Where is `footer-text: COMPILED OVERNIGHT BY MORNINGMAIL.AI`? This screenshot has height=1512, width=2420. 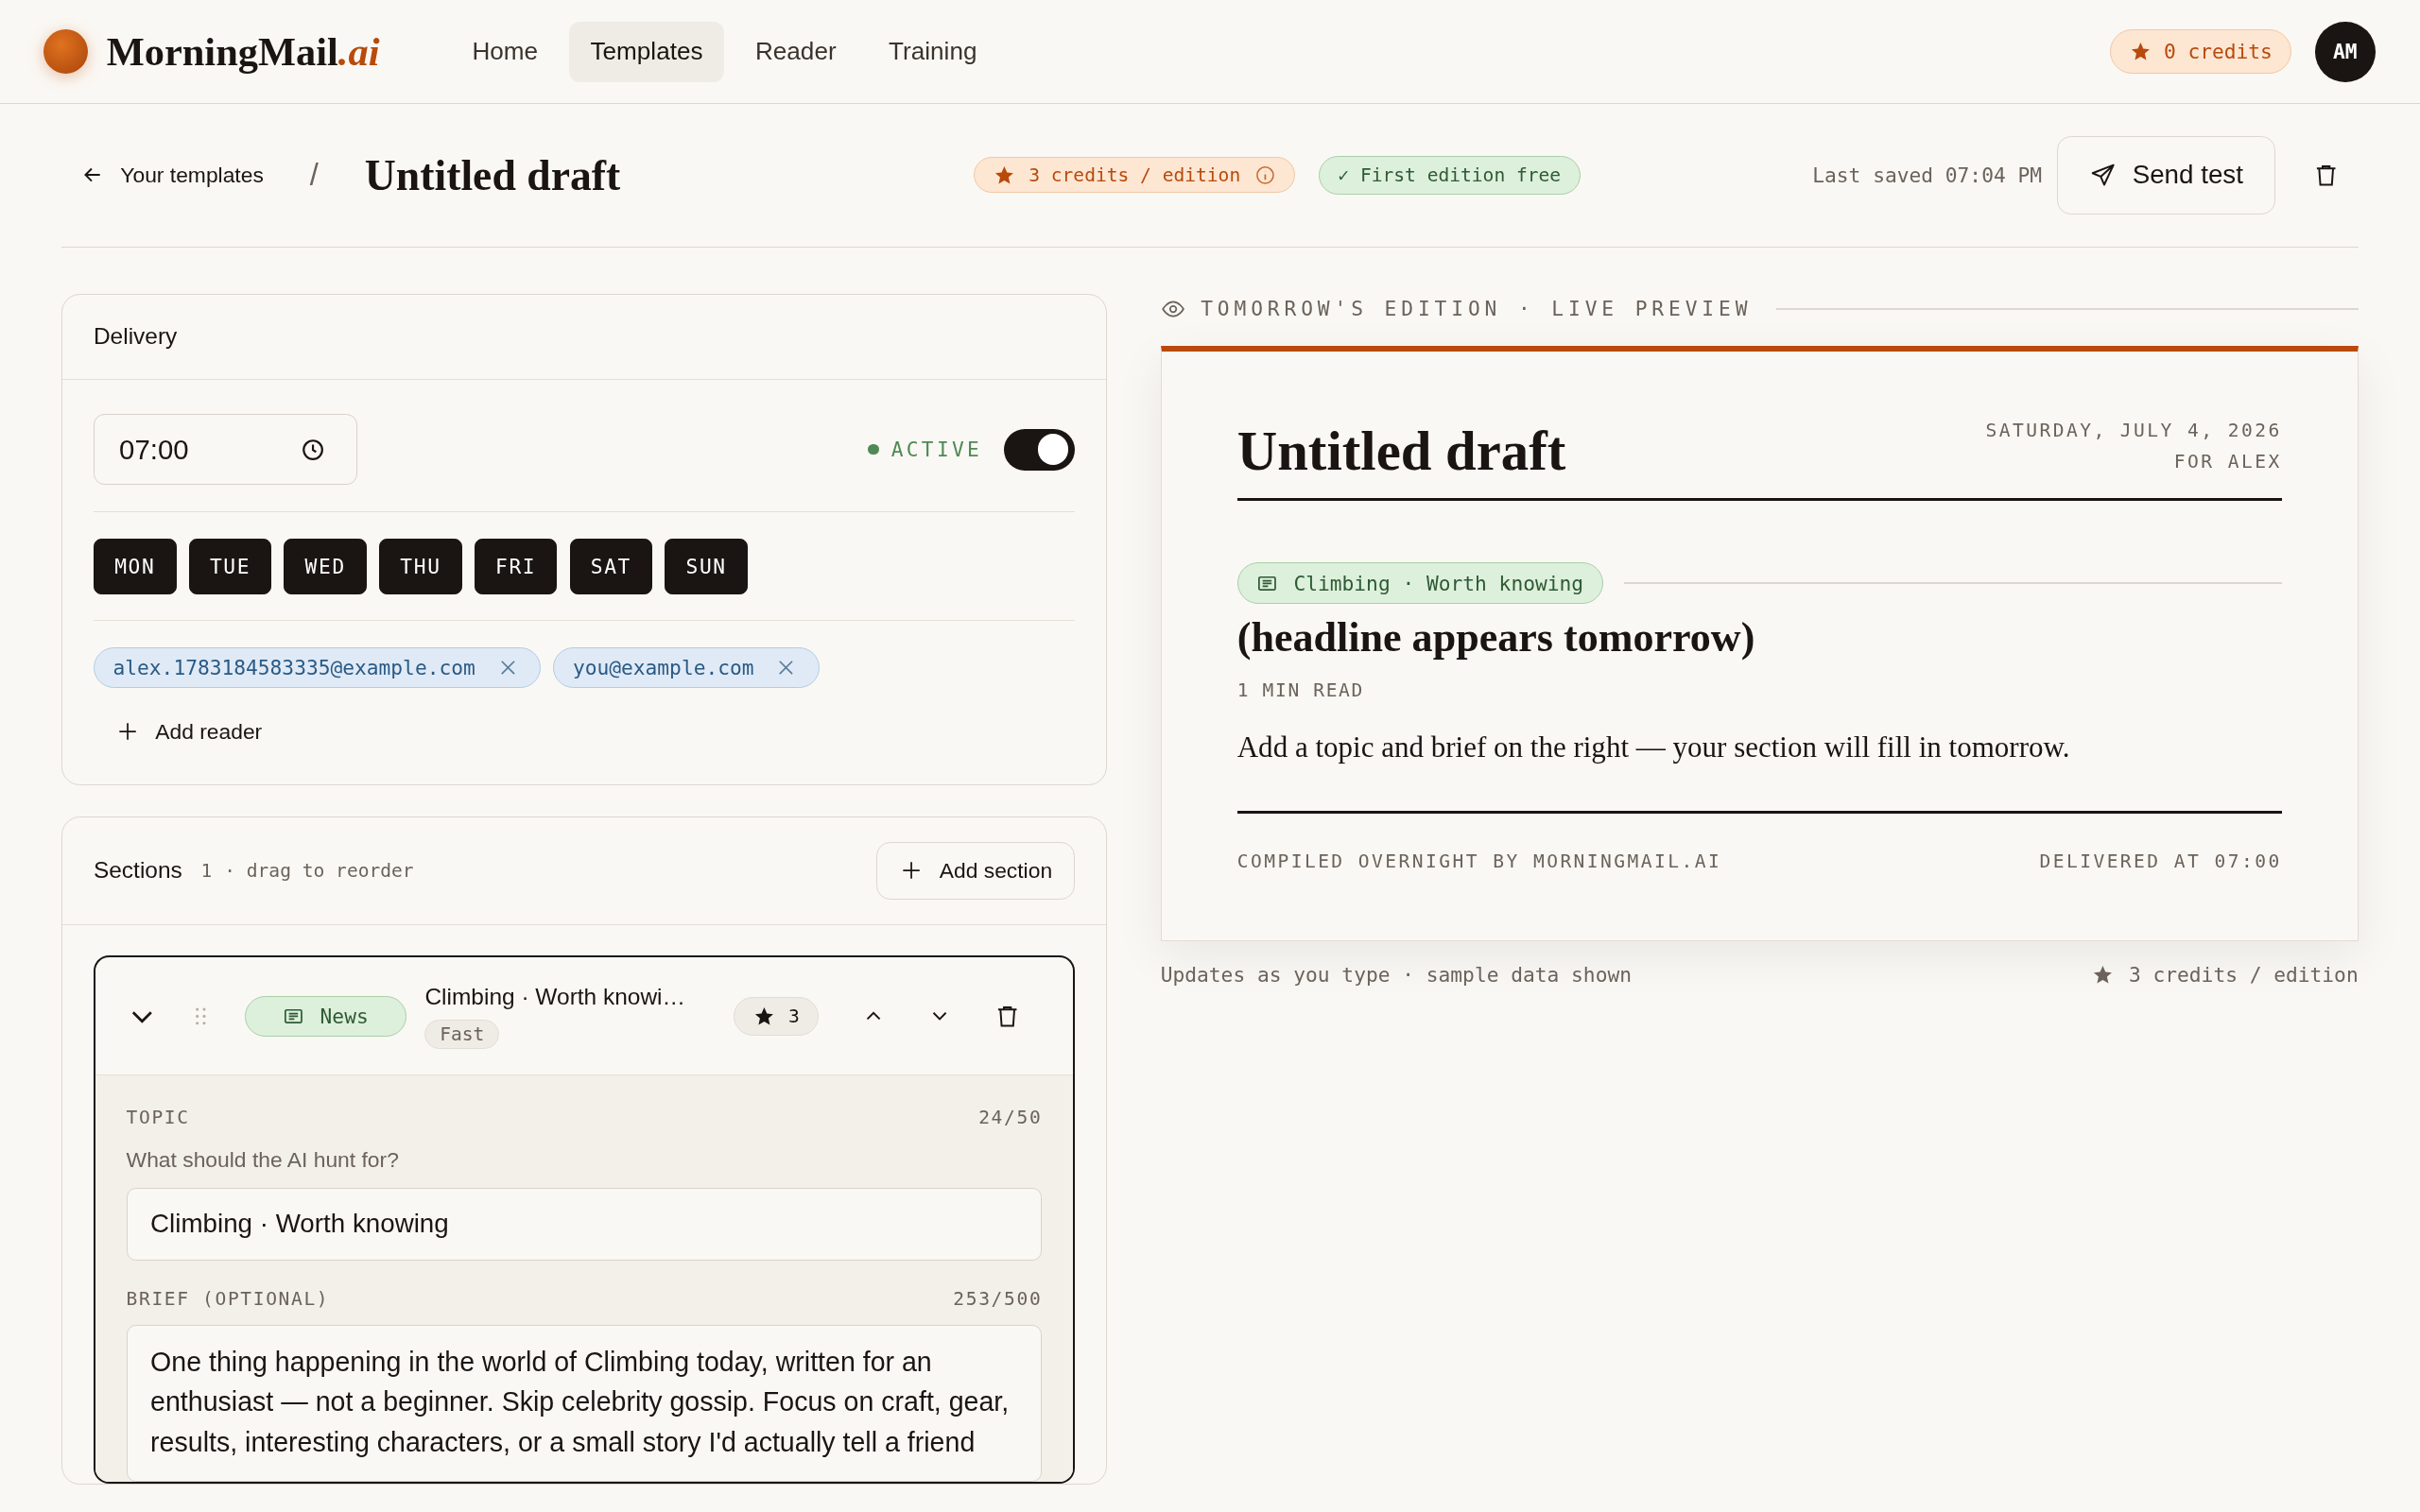
footer-text: COMPILED OVERNIGHT BY MORNINGMAIL.AI is located at coordinates (1479, 861).